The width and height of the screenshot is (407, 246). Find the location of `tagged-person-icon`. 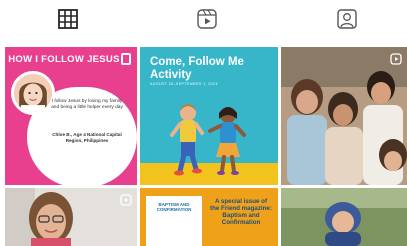

tagged-person-icon is located at coordinates (347, 19).